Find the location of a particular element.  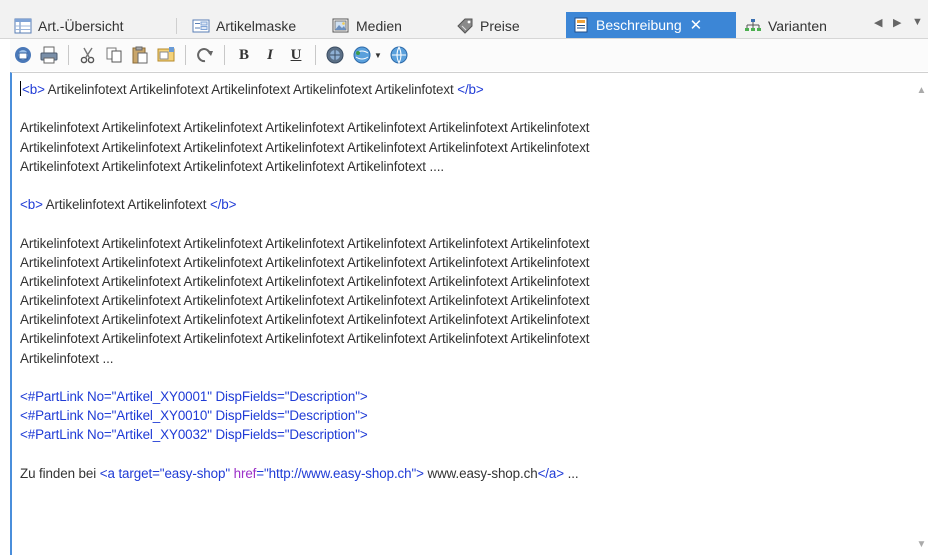

tab-label: Varianten is located at coordinates (797, 26).